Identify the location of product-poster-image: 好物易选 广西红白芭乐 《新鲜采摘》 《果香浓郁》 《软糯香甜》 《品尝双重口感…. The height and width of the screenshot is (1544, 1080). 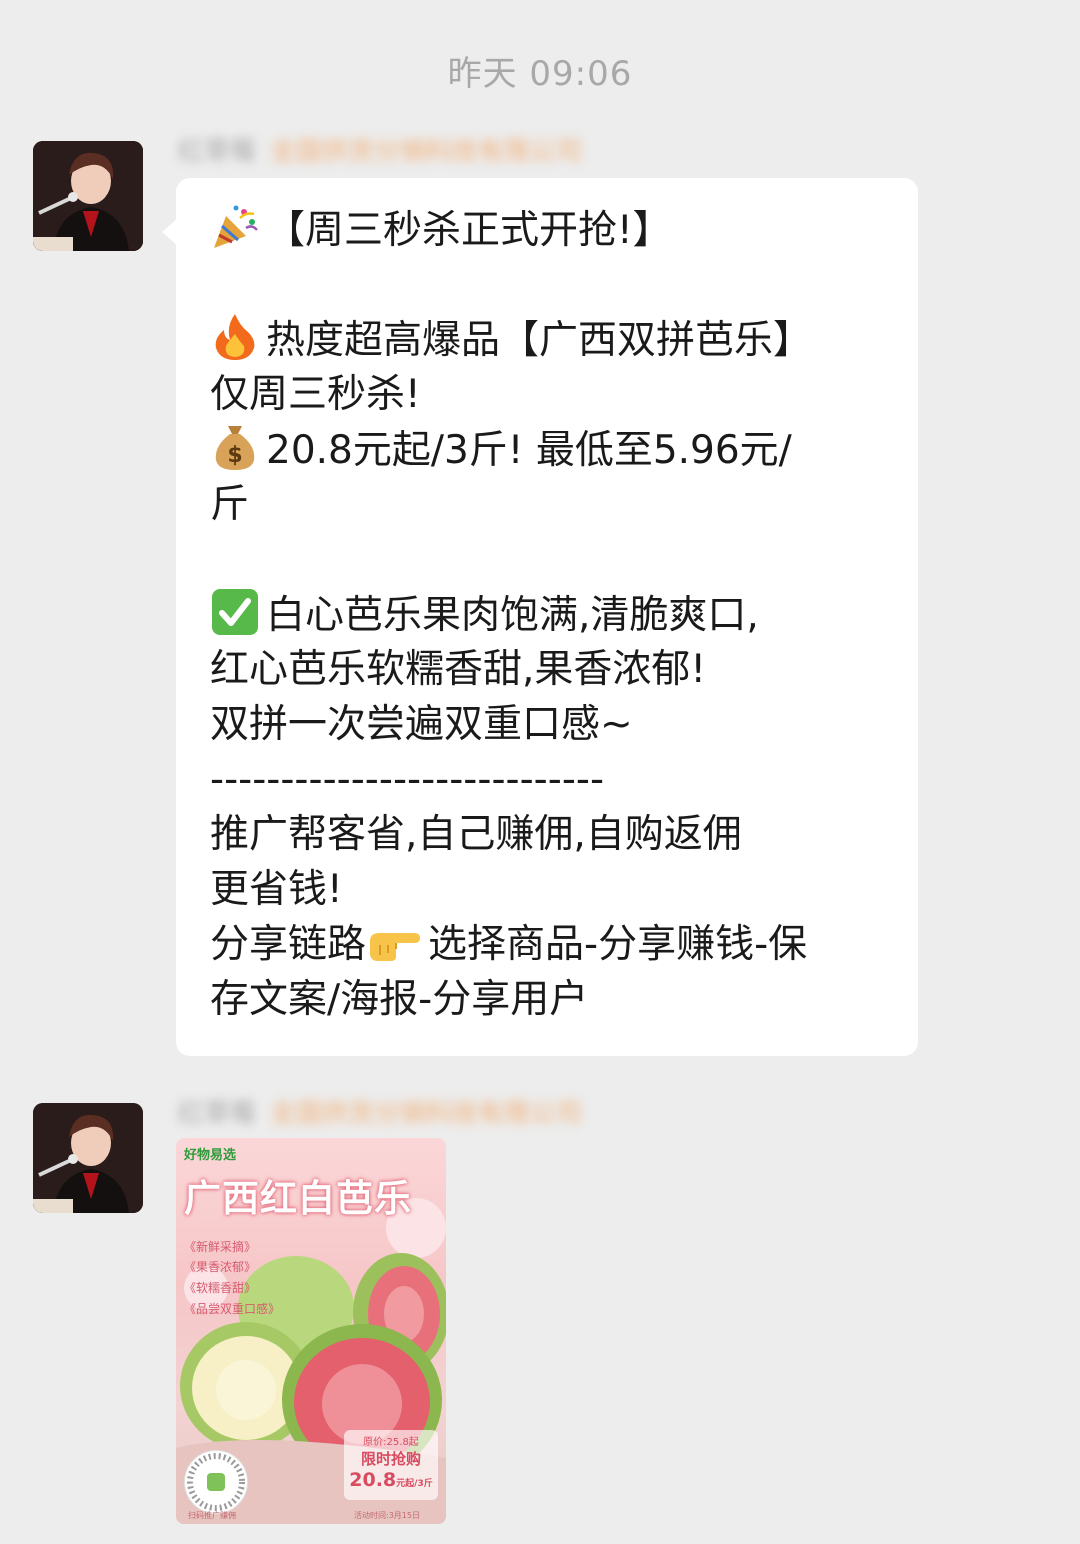
(311, 1331).